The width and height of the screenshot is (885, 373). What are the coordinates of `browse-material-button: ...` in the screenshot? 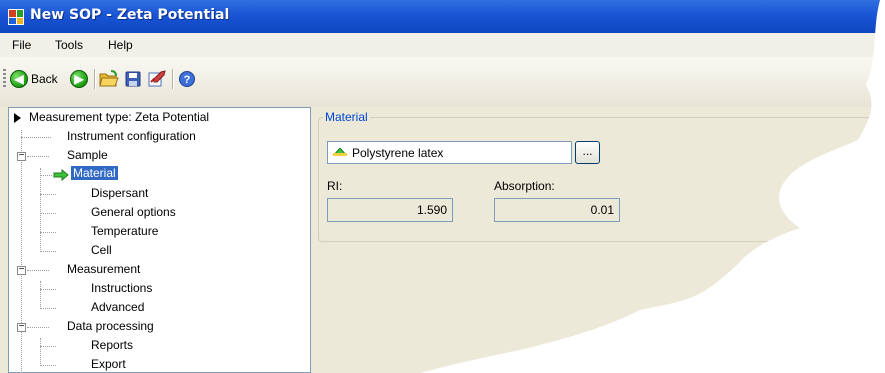 It's located at (587, 152).